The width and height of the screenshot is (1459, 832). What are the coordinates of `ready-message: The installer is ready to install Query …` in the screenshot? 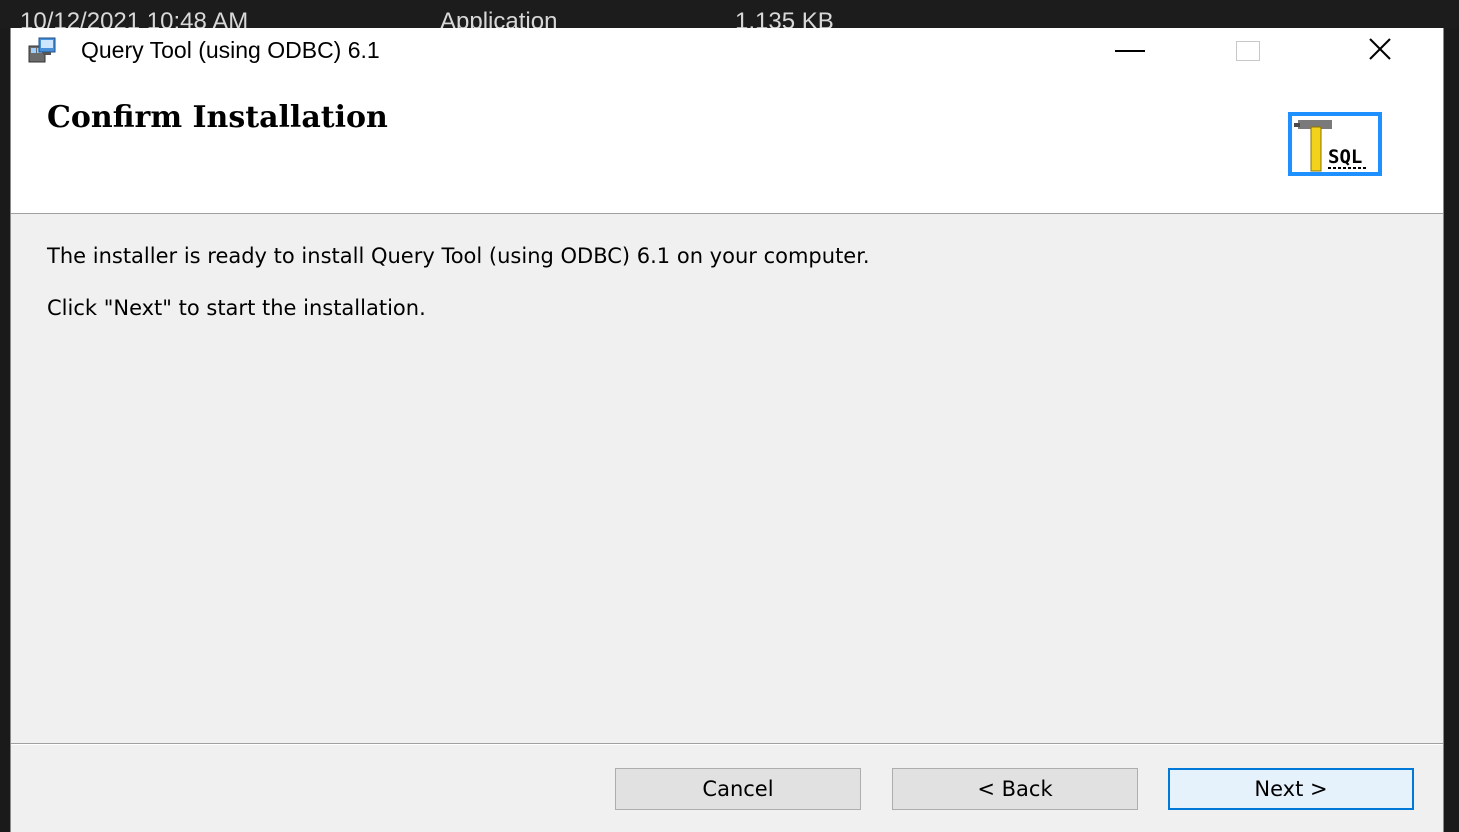 It's located at (458, 256).